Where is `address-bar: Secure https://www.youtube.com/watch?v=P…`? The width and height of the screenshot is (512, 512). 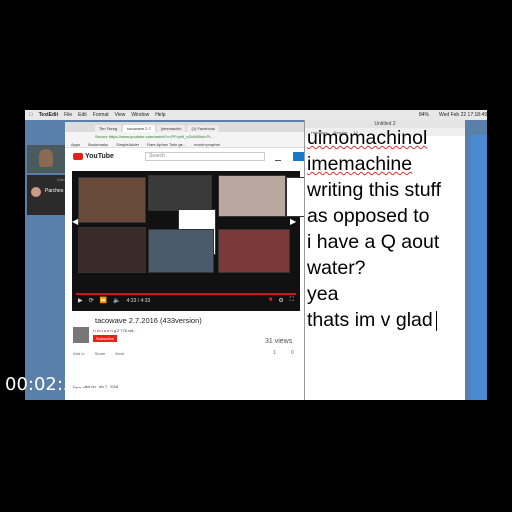
address-bar: Secure https://www.youtube.com/watch?v=P… is located at coordinates (185, 136).